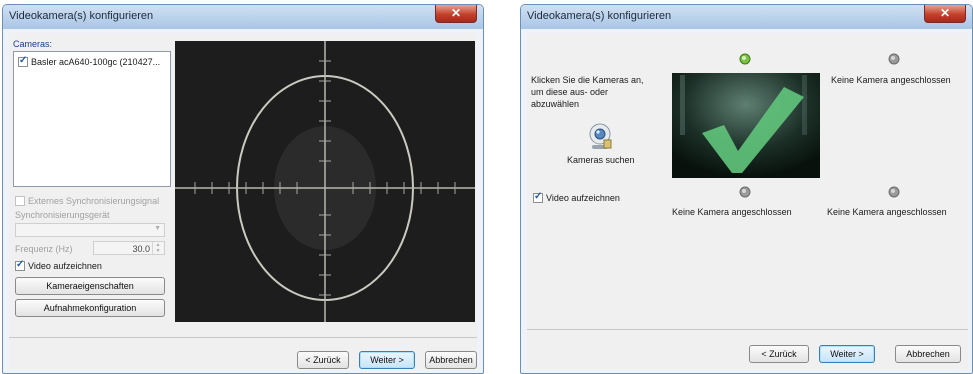 Image resolution: width=973 pixels, height=374 pixels. Describe the element at coordinates (157, 248) in the screenshot. I see `stepper-arrows-icon: ▲ ▼` at that location.